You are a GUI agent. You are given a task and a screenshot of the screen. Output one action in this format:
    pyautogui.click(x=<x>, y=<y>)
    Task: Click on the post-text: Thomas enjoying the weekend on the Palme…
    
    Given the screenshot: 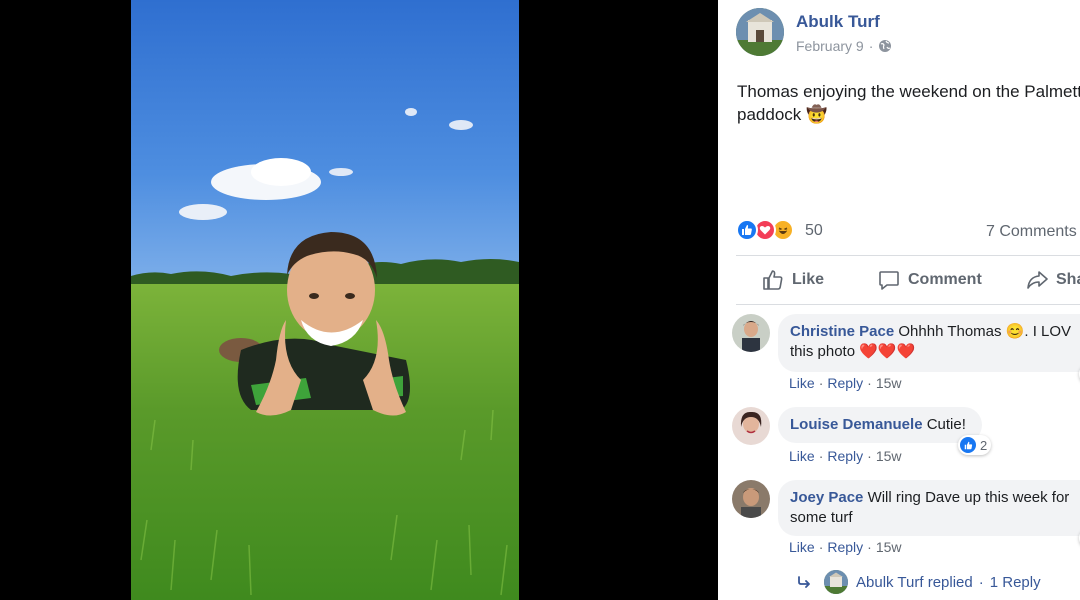 What is the action you would take?
    pyautogui.click(x=908, y=103)
    